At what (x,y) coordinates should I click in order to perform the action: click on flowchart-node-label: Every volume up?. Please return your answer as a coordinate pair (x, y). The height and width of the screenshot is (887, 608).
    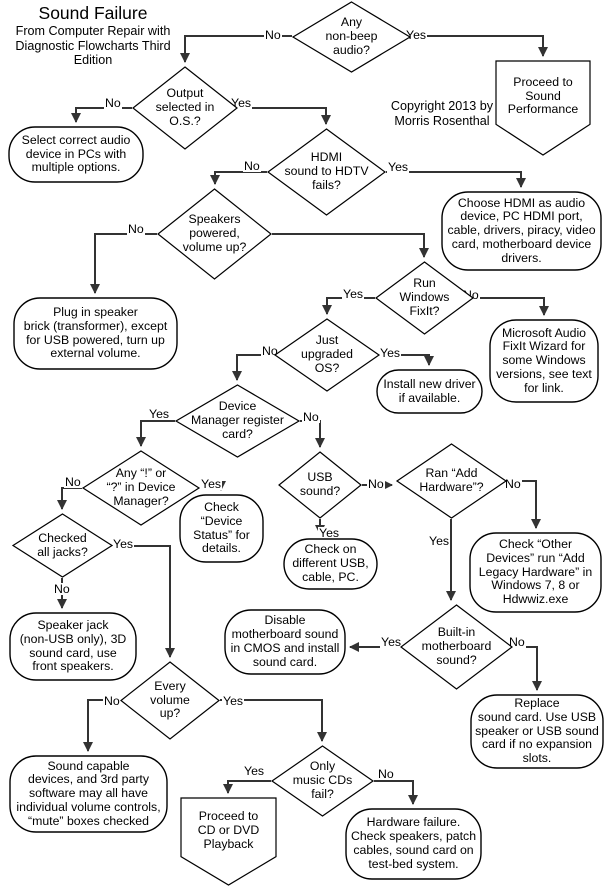
    Looking at the image, I should click on (170, 699).